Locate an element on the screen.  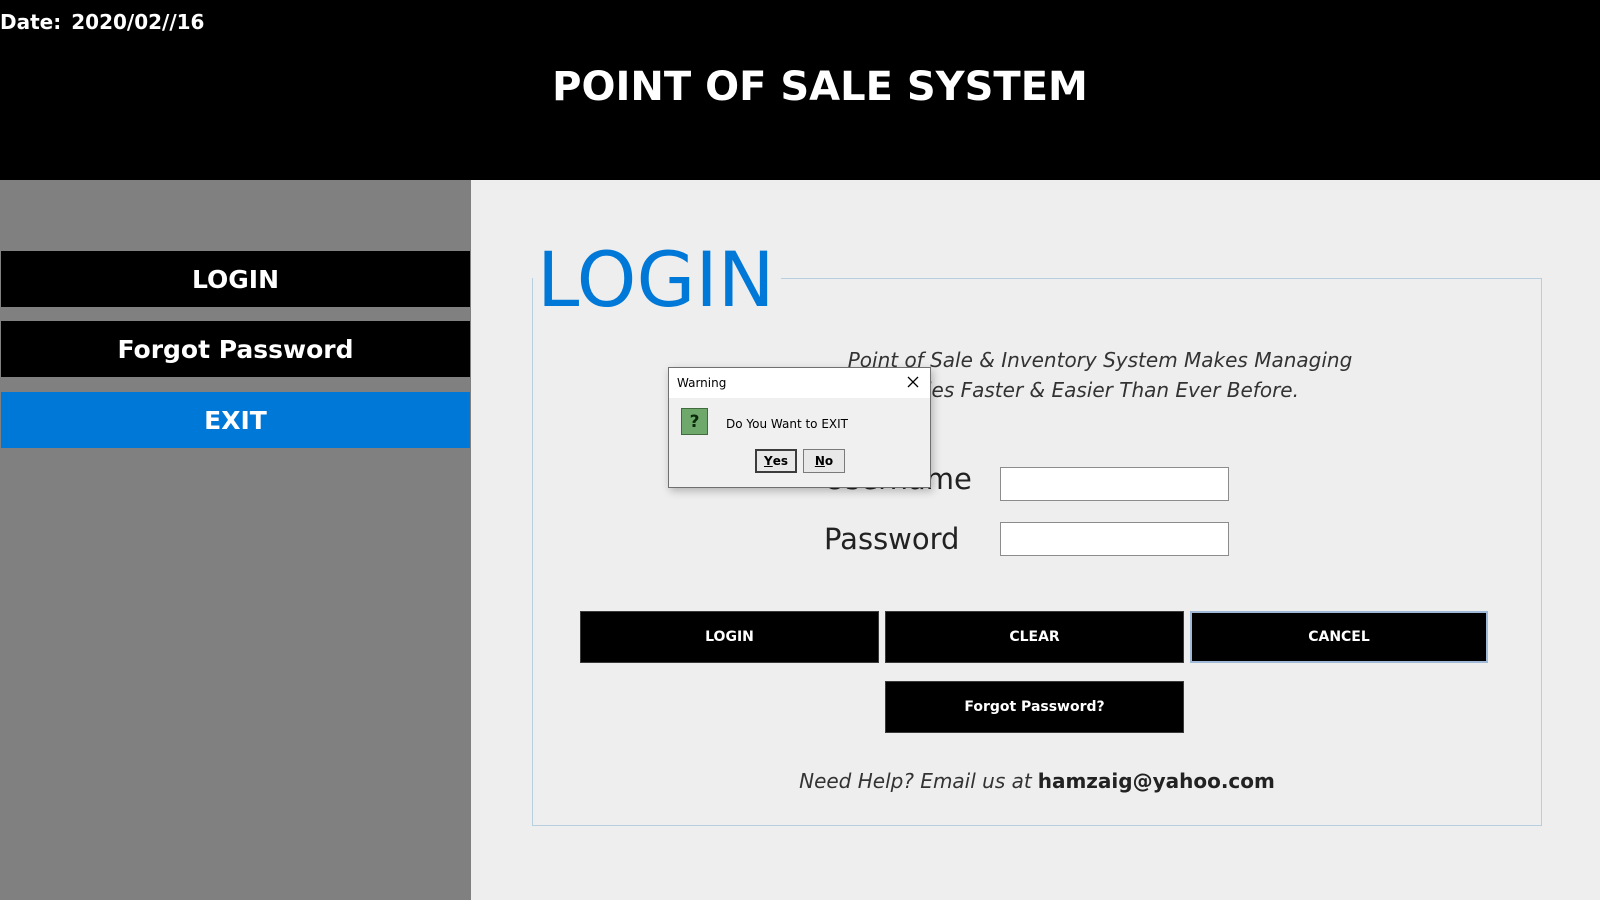
yes-mnemonic: Y is located at coordinates (768, 461).